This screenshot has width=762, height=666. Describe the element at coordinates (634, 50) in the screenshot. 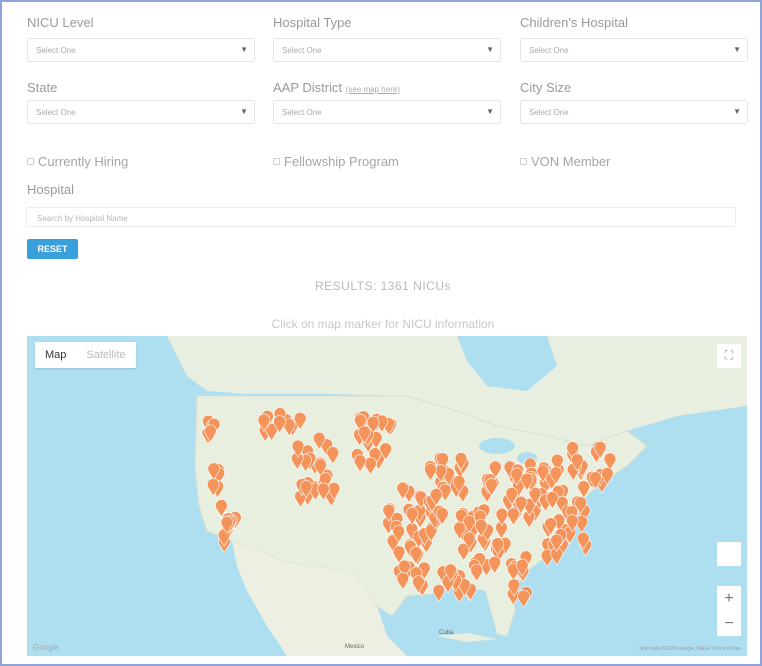

I see `childrens-hospital-select: Select One ▼` at that location.